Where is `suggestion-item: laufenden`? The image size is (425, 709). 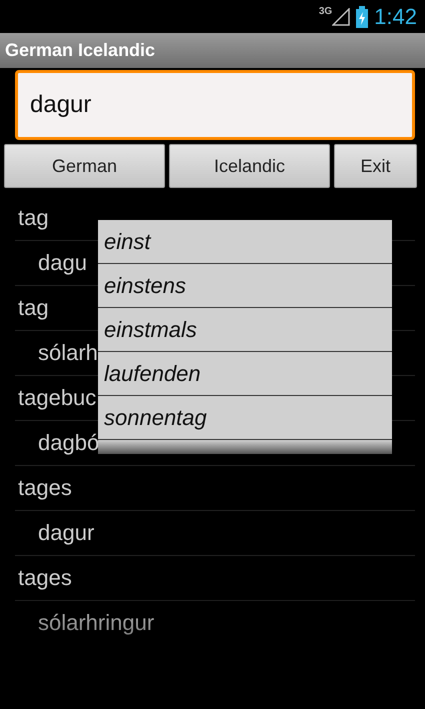 suggestion-item: laufenden is located at coordinates (245, 374).